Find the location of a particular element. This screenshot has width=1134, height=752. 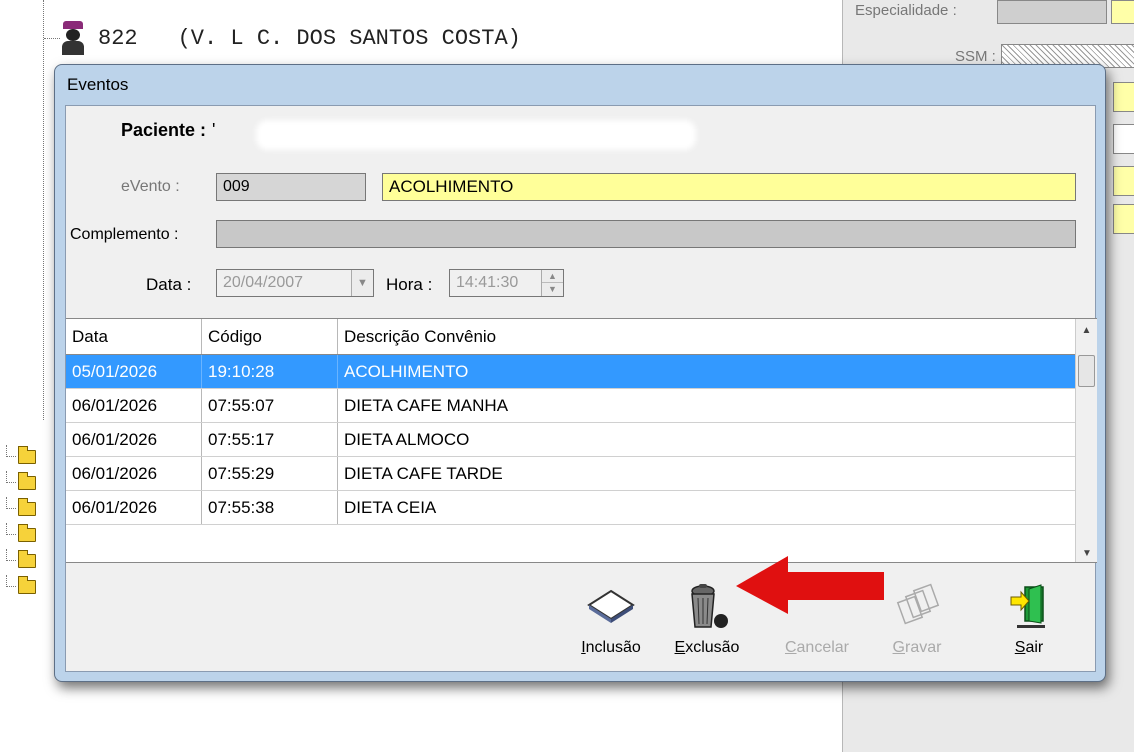

complemento-field is located at coordinates (646, 234).